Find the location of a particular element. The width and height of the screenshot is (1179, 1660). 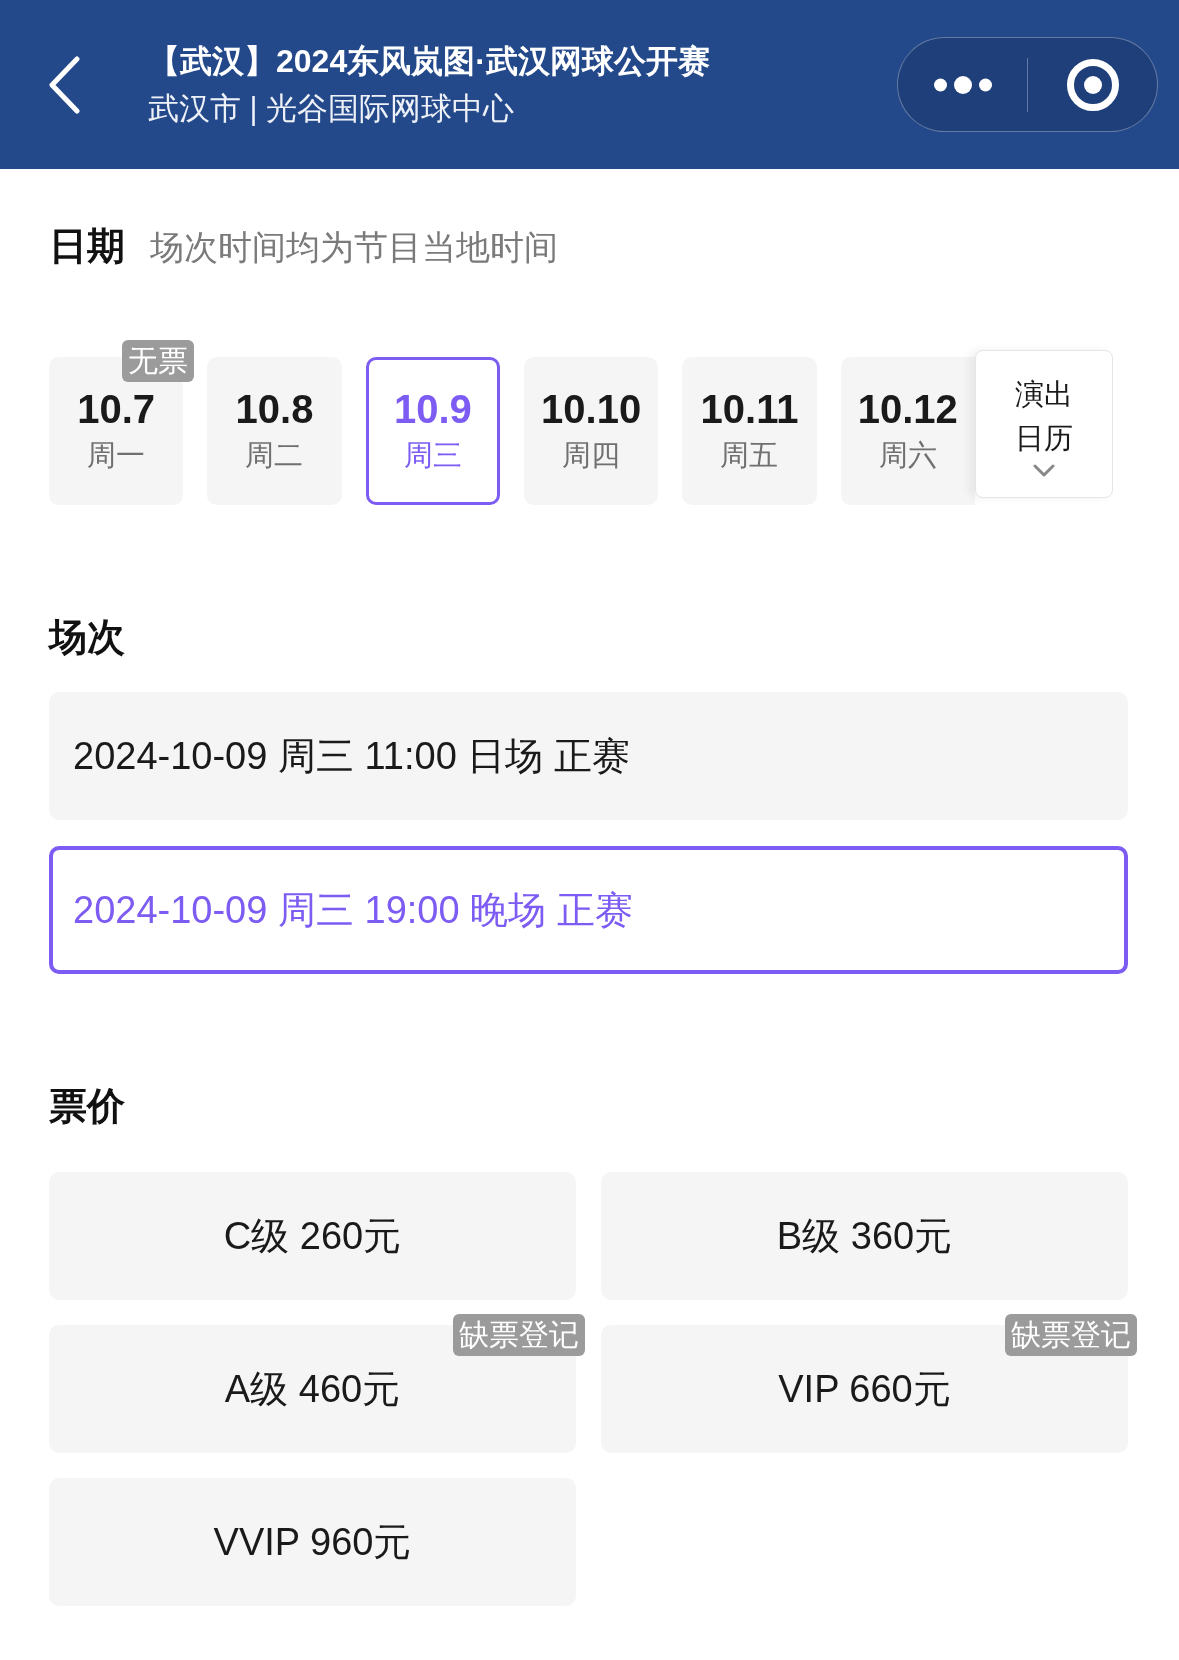

price-option: VVIP 960元 is located at coordinates (312, 1542).